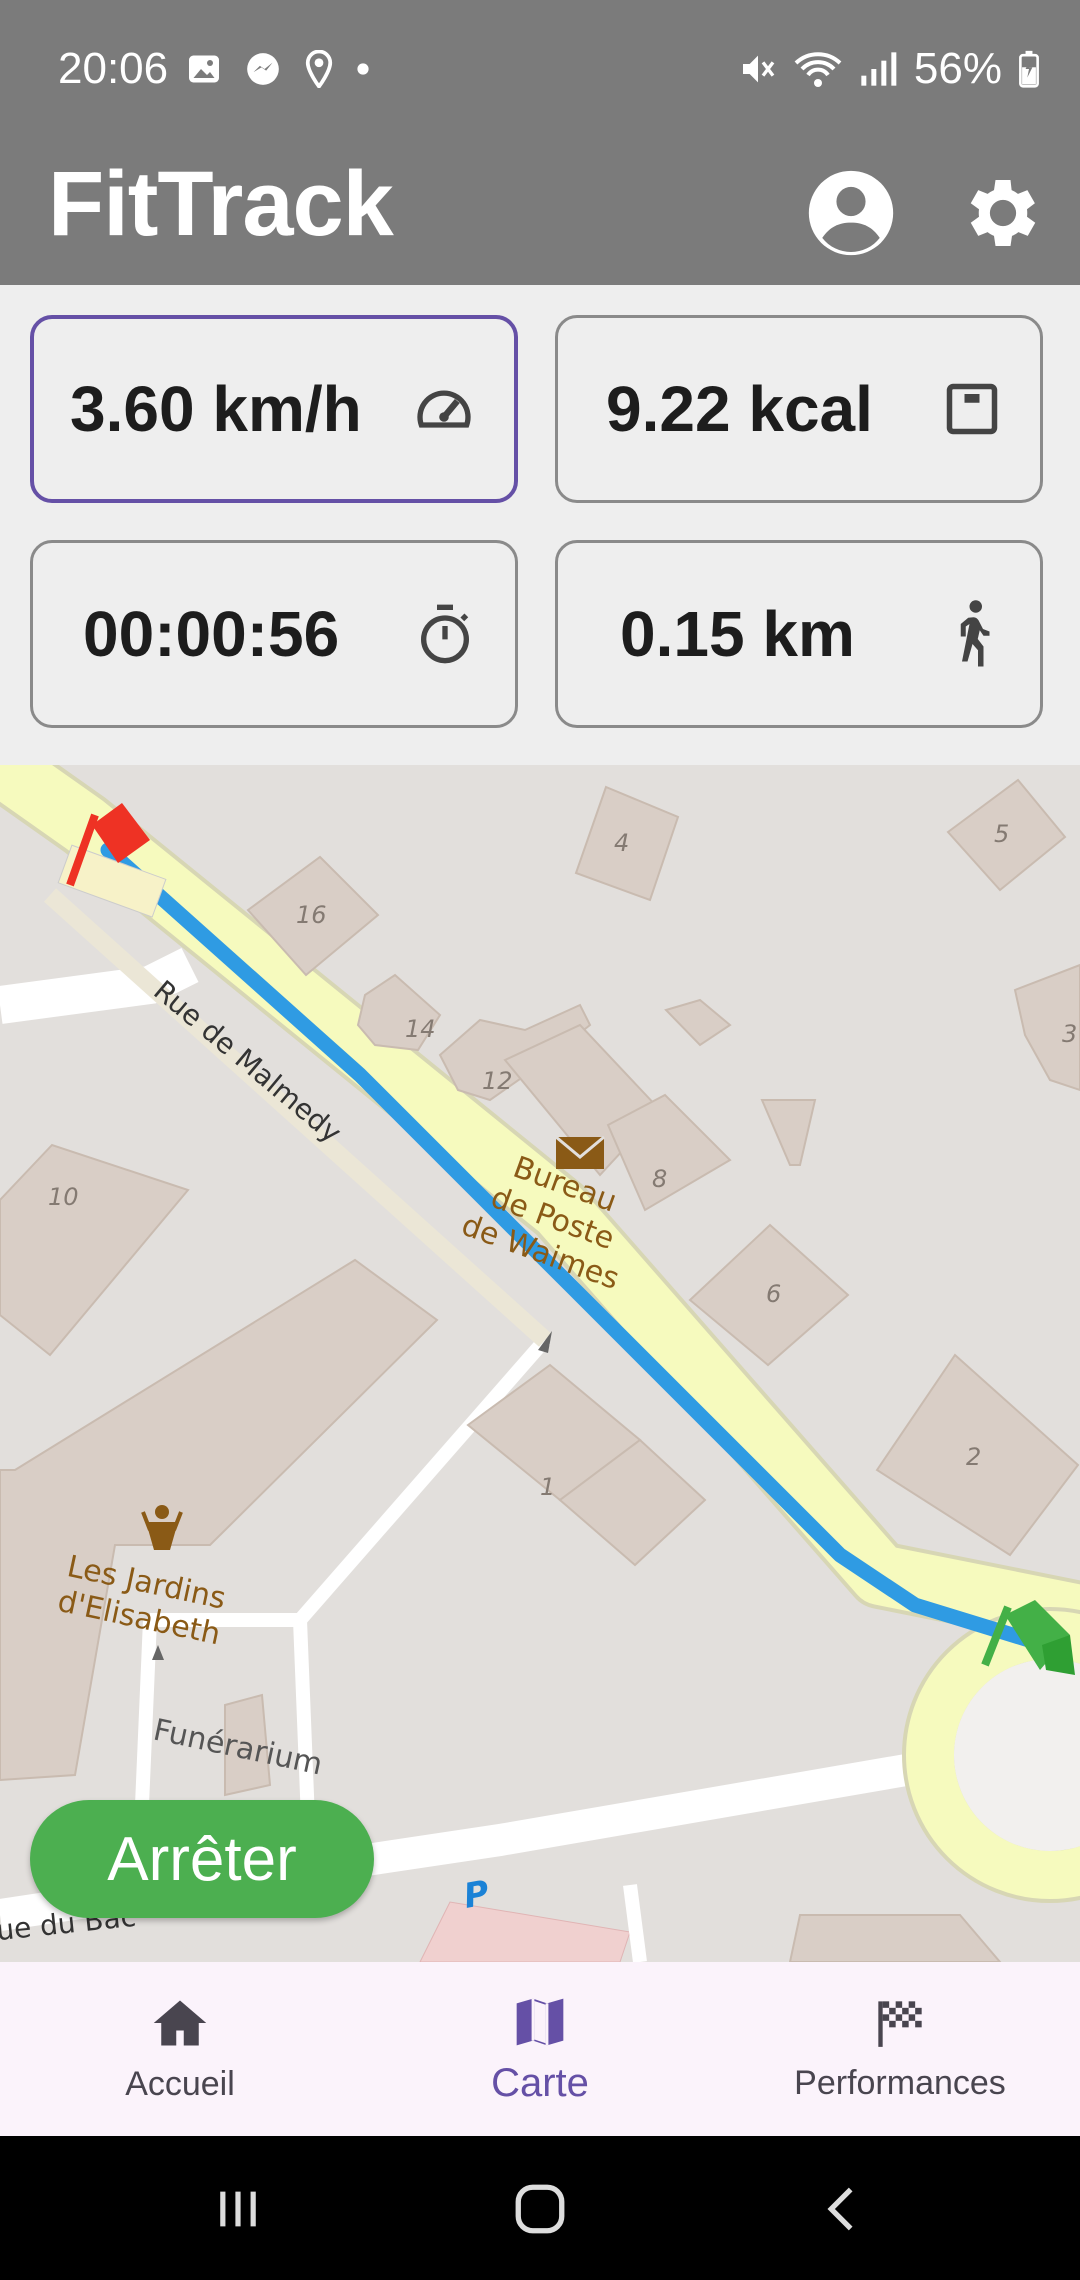 Image resolution: width=1080 pixels, height=2280 pixels. Describe the element at coordinates (113, 68) in the screenshot. I see `status-time: 20:06` at that location.